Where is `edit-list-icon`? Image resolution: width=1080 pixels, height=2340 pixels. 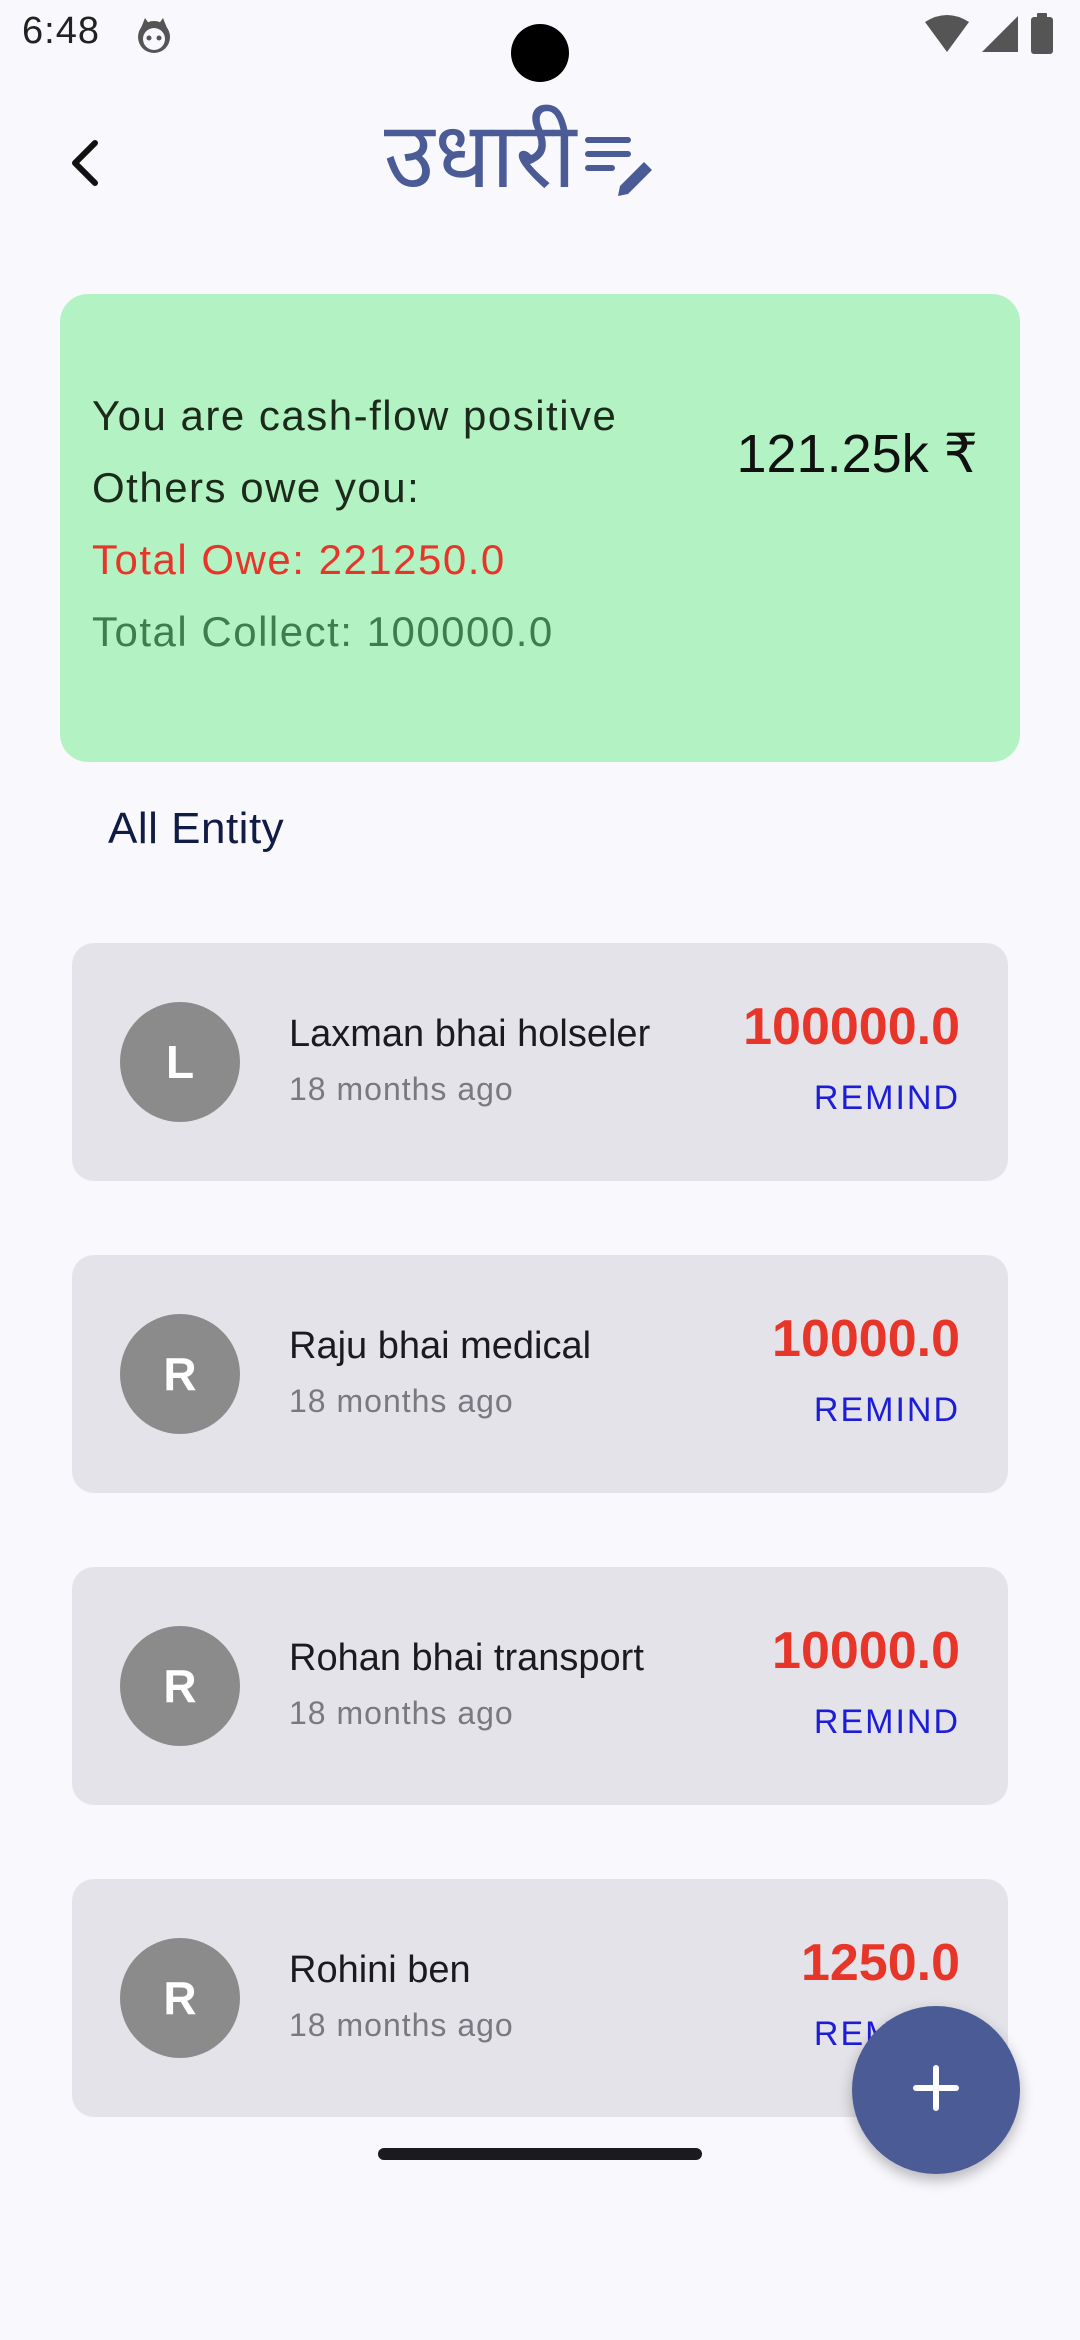
edit-list-icon is located at coordinates (619, 163).